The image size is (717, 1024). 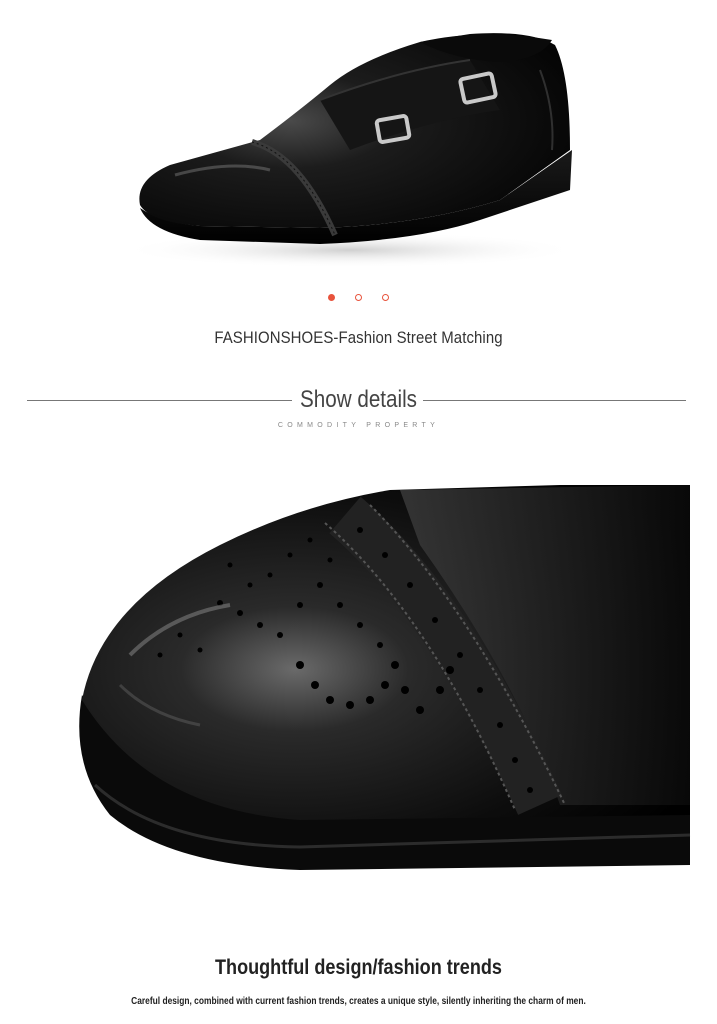 I want to click on carousel-pagination, so click(x=358, y=297).